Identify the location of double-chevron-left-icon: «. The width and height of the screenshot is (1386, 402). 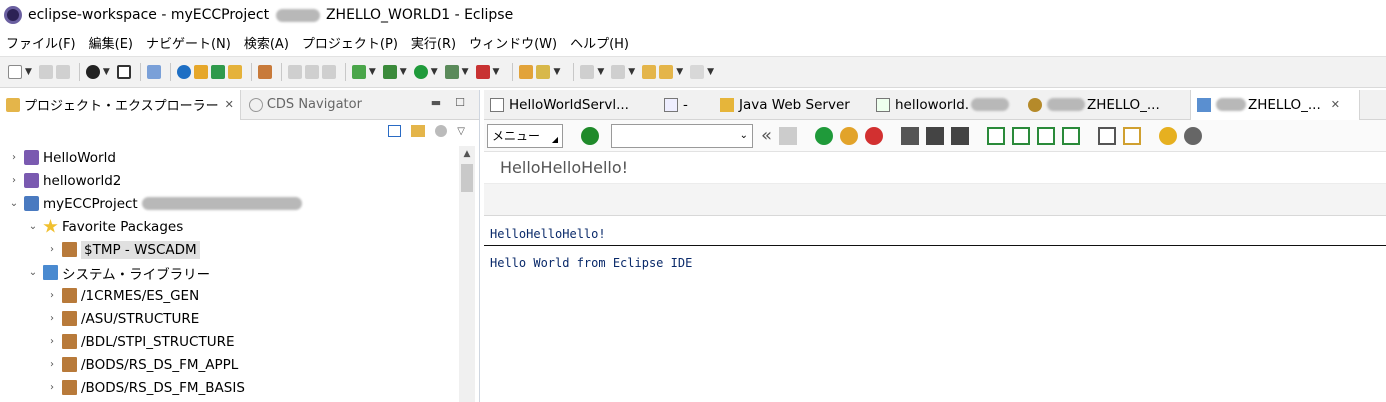
(766, 135).